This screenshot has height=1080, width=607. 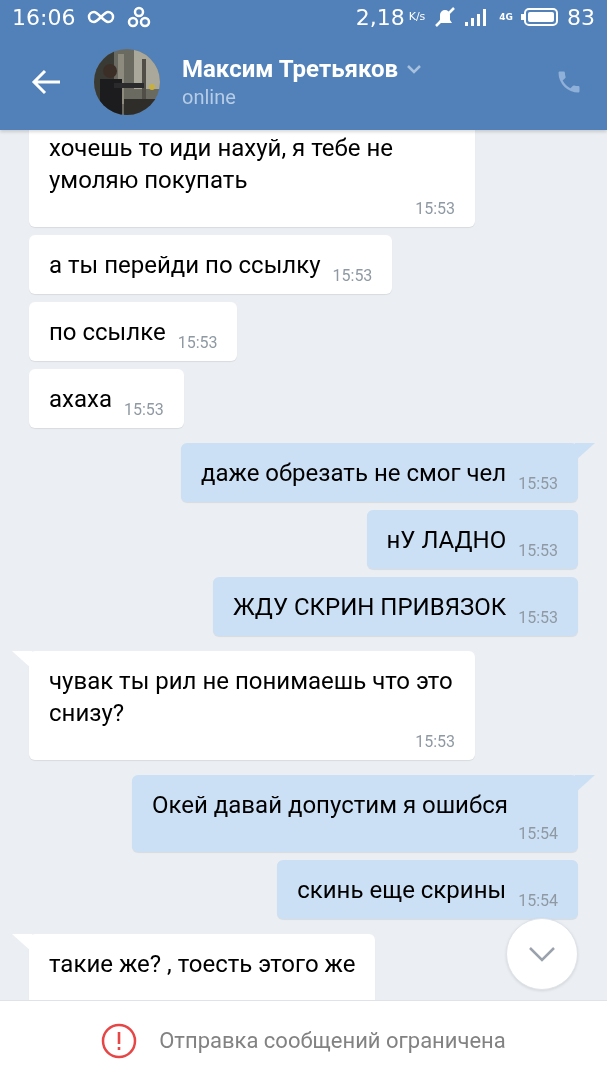 I want to click on battery-icon, so click(x=540, y=17).